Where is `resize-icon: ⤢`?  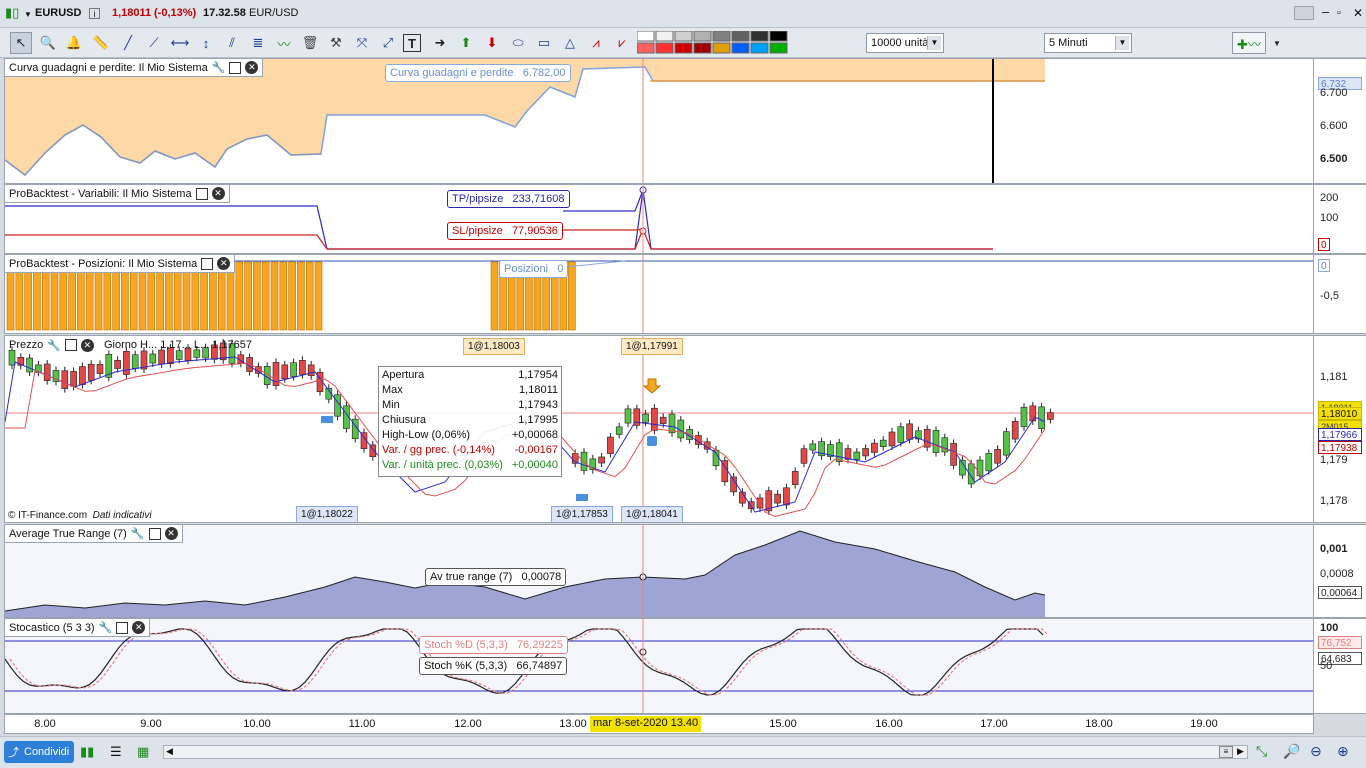
resize-icon: ⤢ is located at coordinates (388, 43).